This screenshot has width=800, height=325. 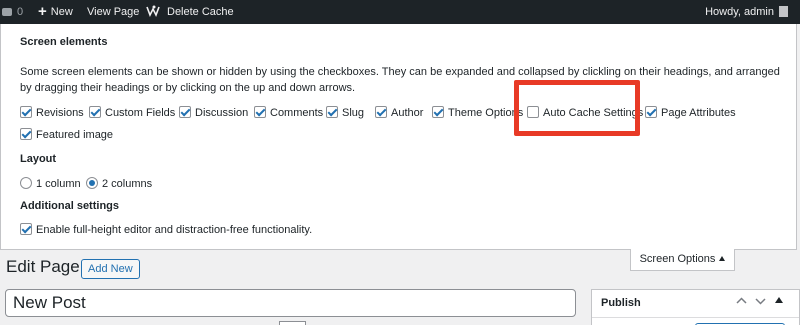 What do you see at coordinates (593, 113) in the screenshot?
I see `checkbox-label: Auto Cache Settings` at bounding box center [593, 113].